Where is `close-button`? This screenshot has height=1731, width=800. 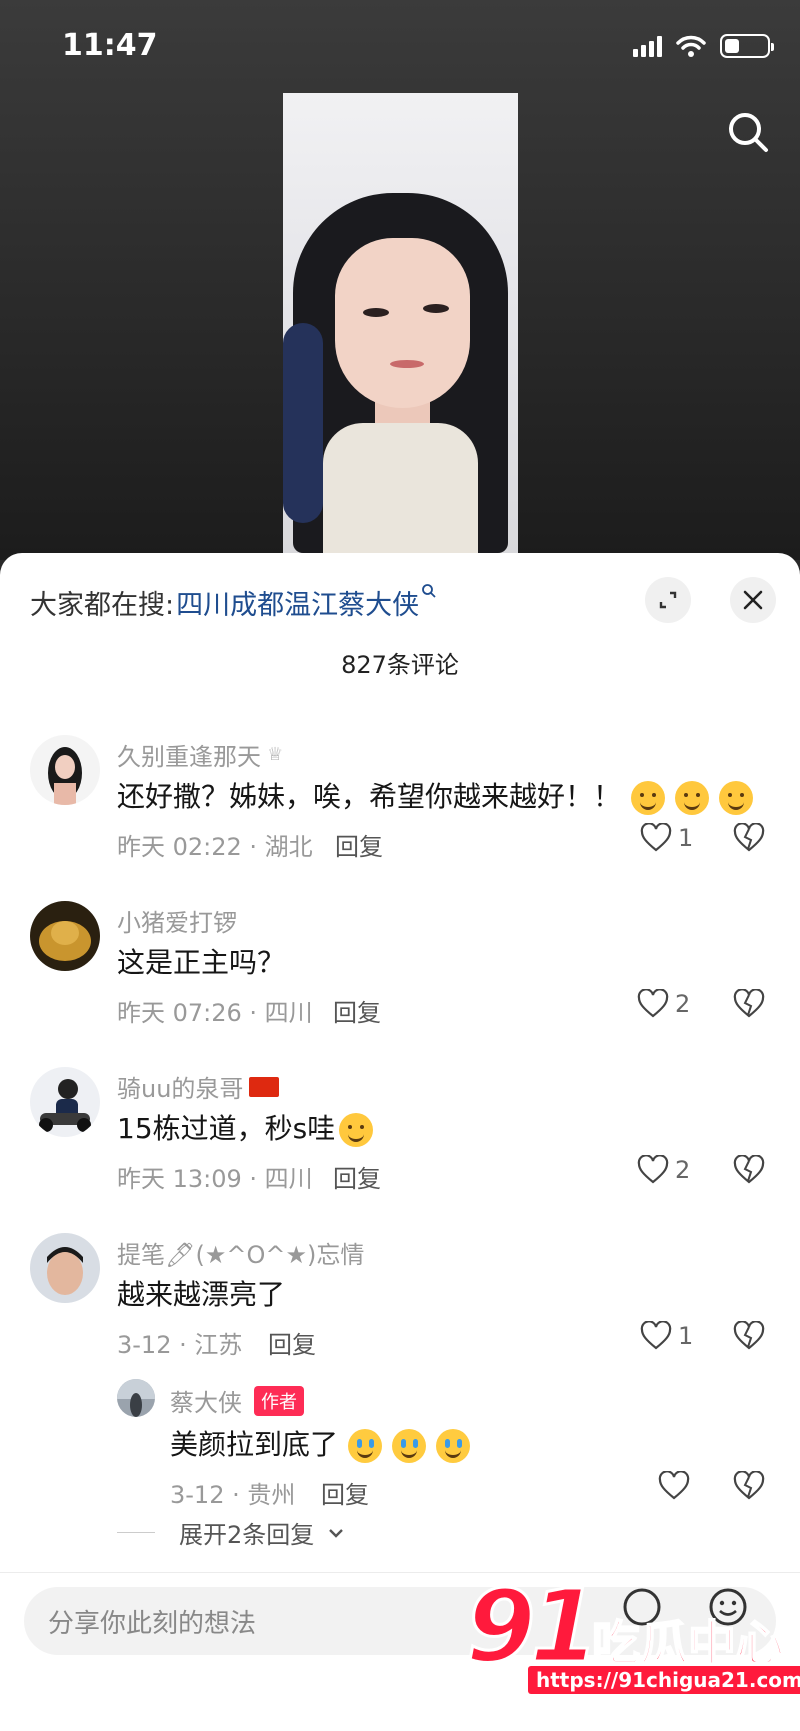 close-button is located at coordinates (753, 600).